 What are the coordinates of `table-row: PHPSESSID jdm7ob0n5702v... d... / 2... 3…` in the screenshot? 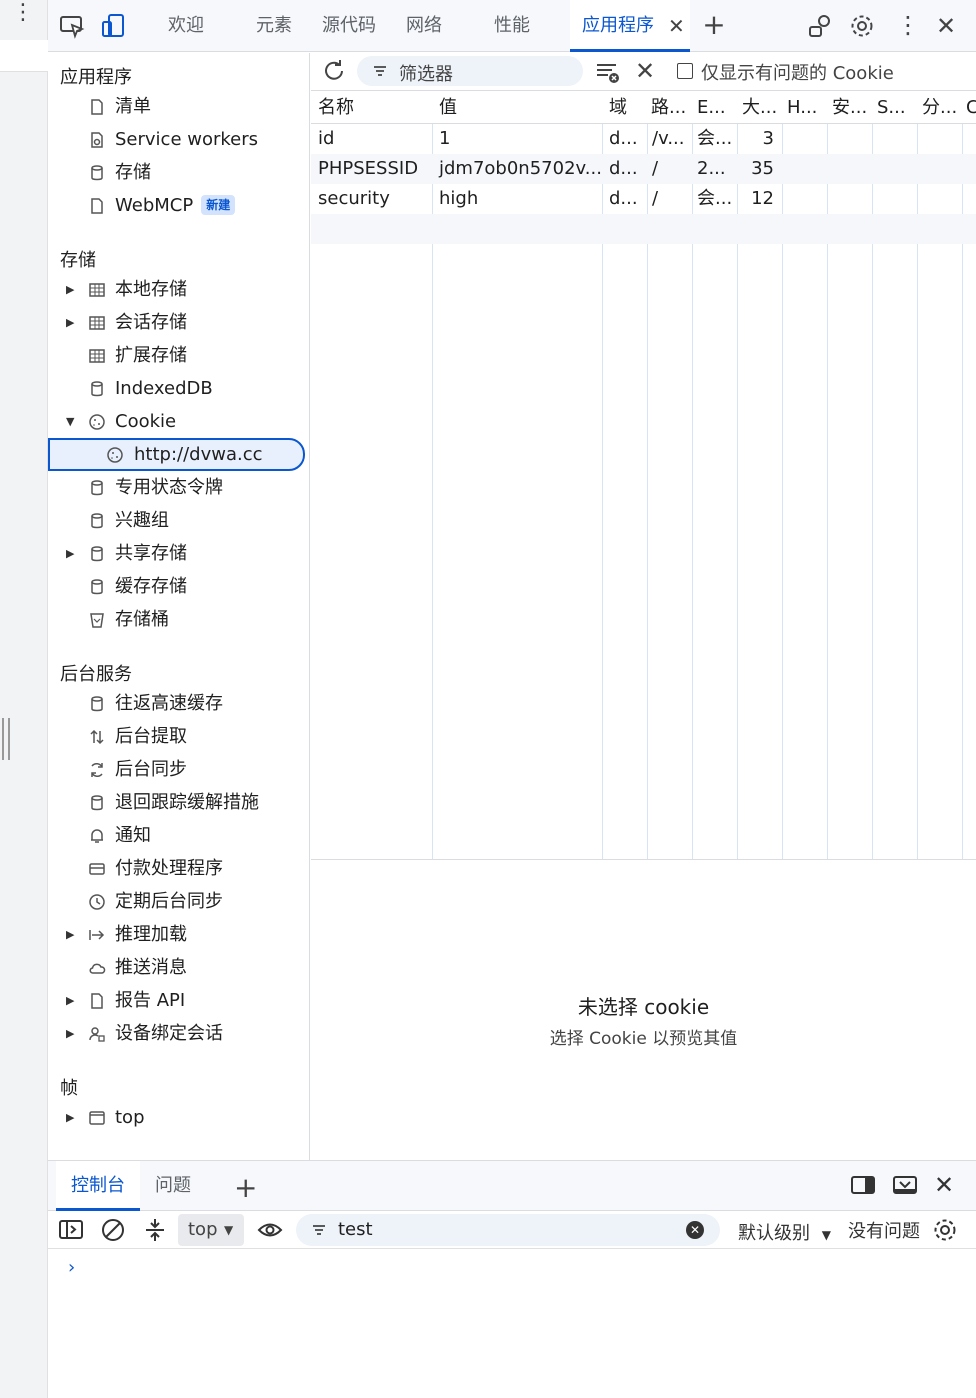 It's located at (643, 169).